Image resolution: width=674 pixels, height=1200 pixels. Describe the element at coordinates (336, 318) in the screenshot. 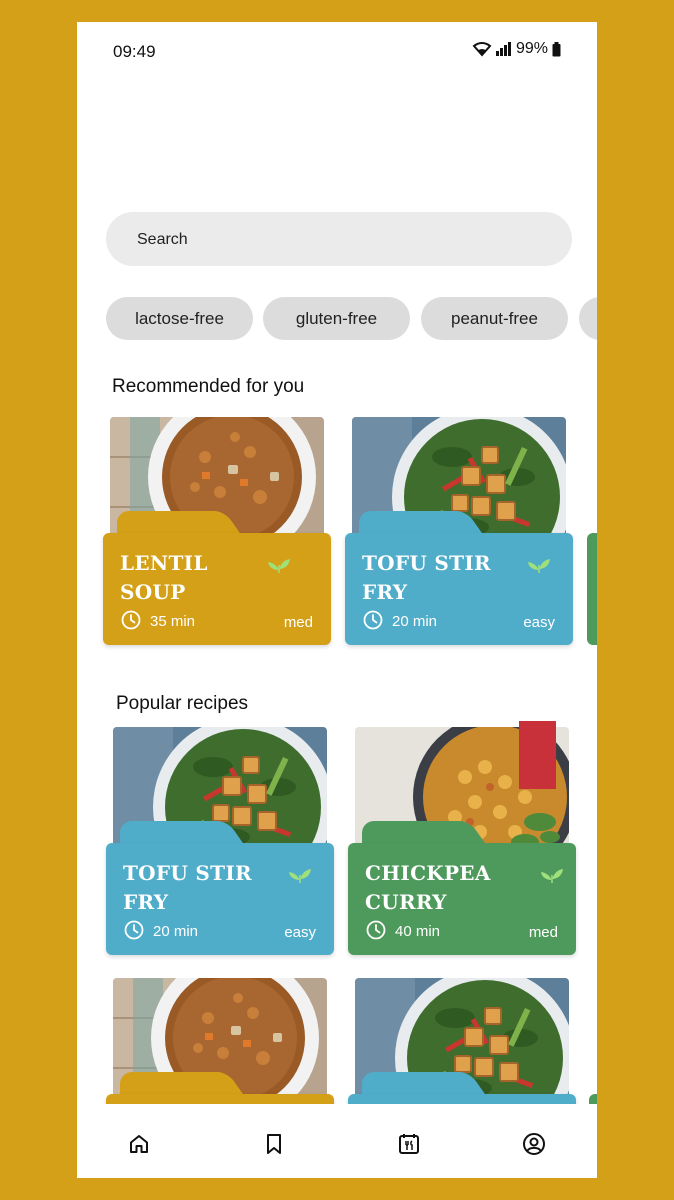

I see `chip-gluten-free: gluten-free` at that location.